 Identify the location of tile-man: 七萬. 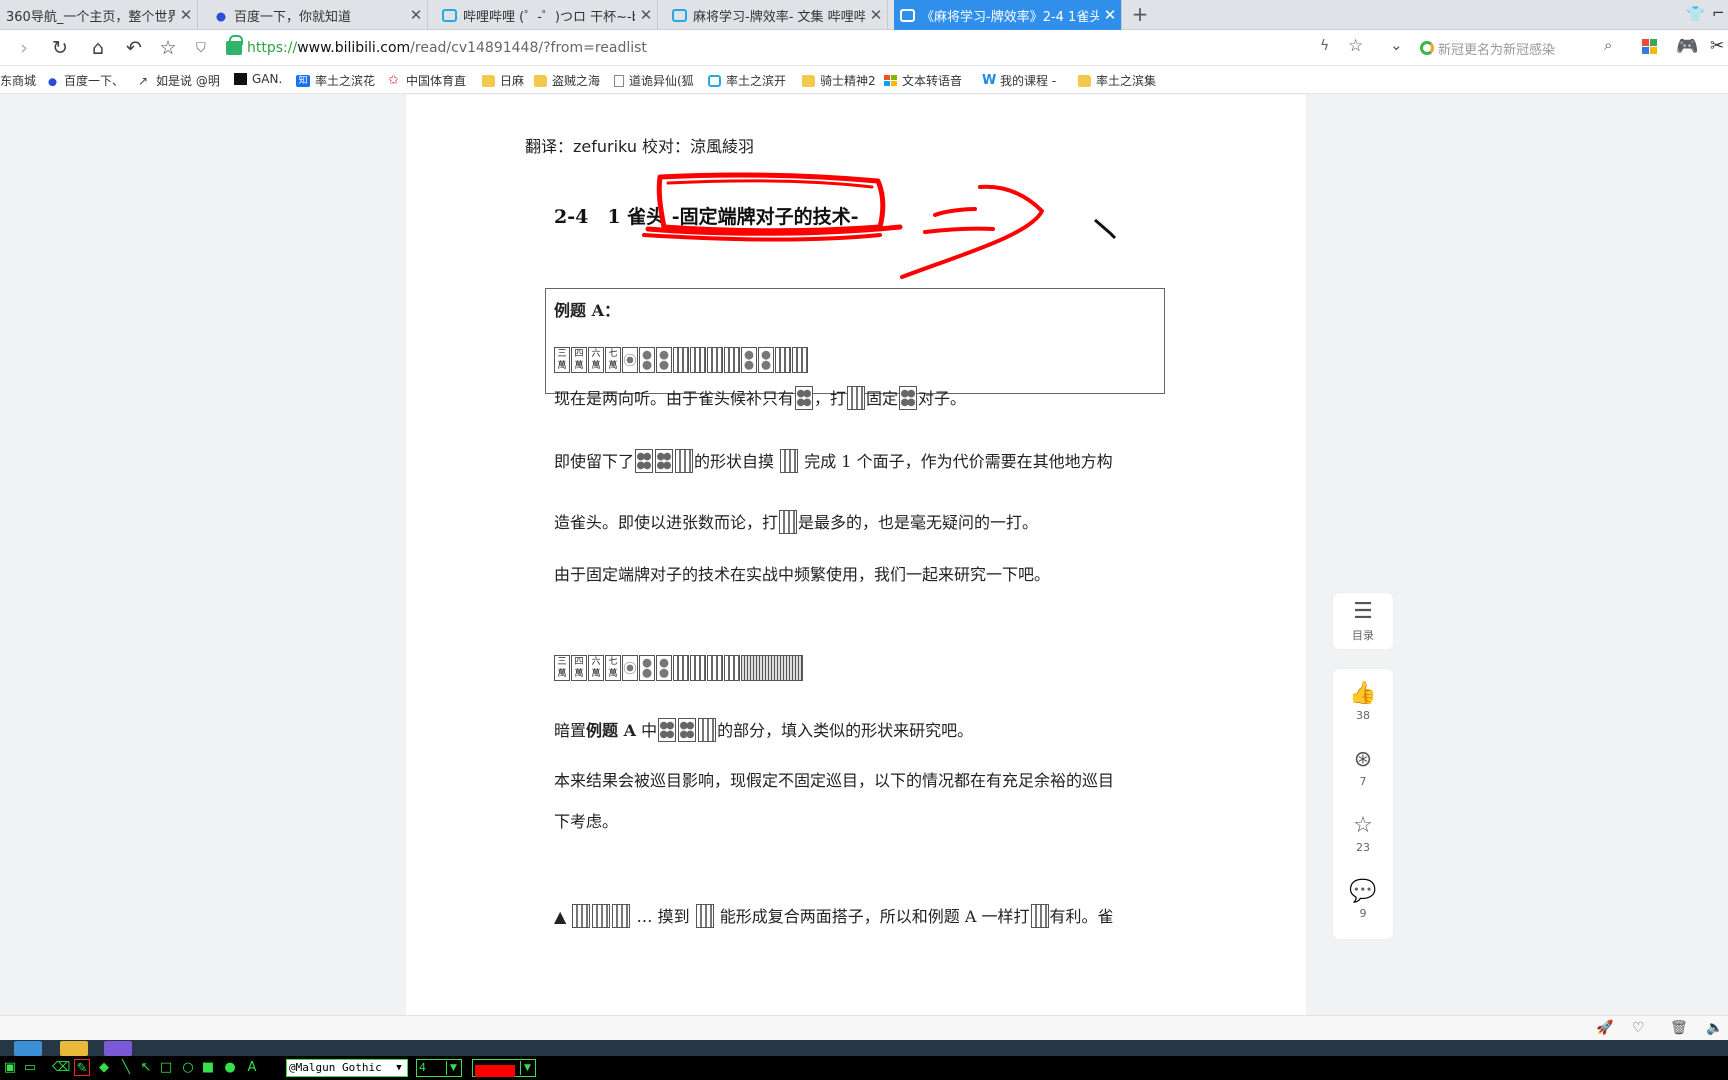
(613, 668).